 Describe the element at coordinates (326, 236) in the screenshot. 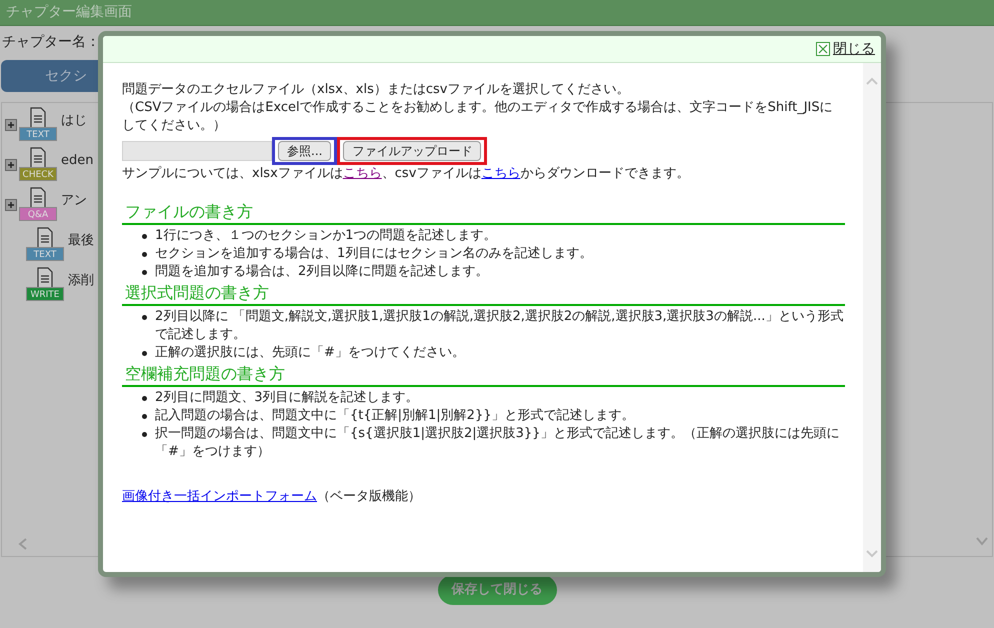

I see `instruction-text: 1行につき、１つのセクションか1つの問題を記述します。` at that location.